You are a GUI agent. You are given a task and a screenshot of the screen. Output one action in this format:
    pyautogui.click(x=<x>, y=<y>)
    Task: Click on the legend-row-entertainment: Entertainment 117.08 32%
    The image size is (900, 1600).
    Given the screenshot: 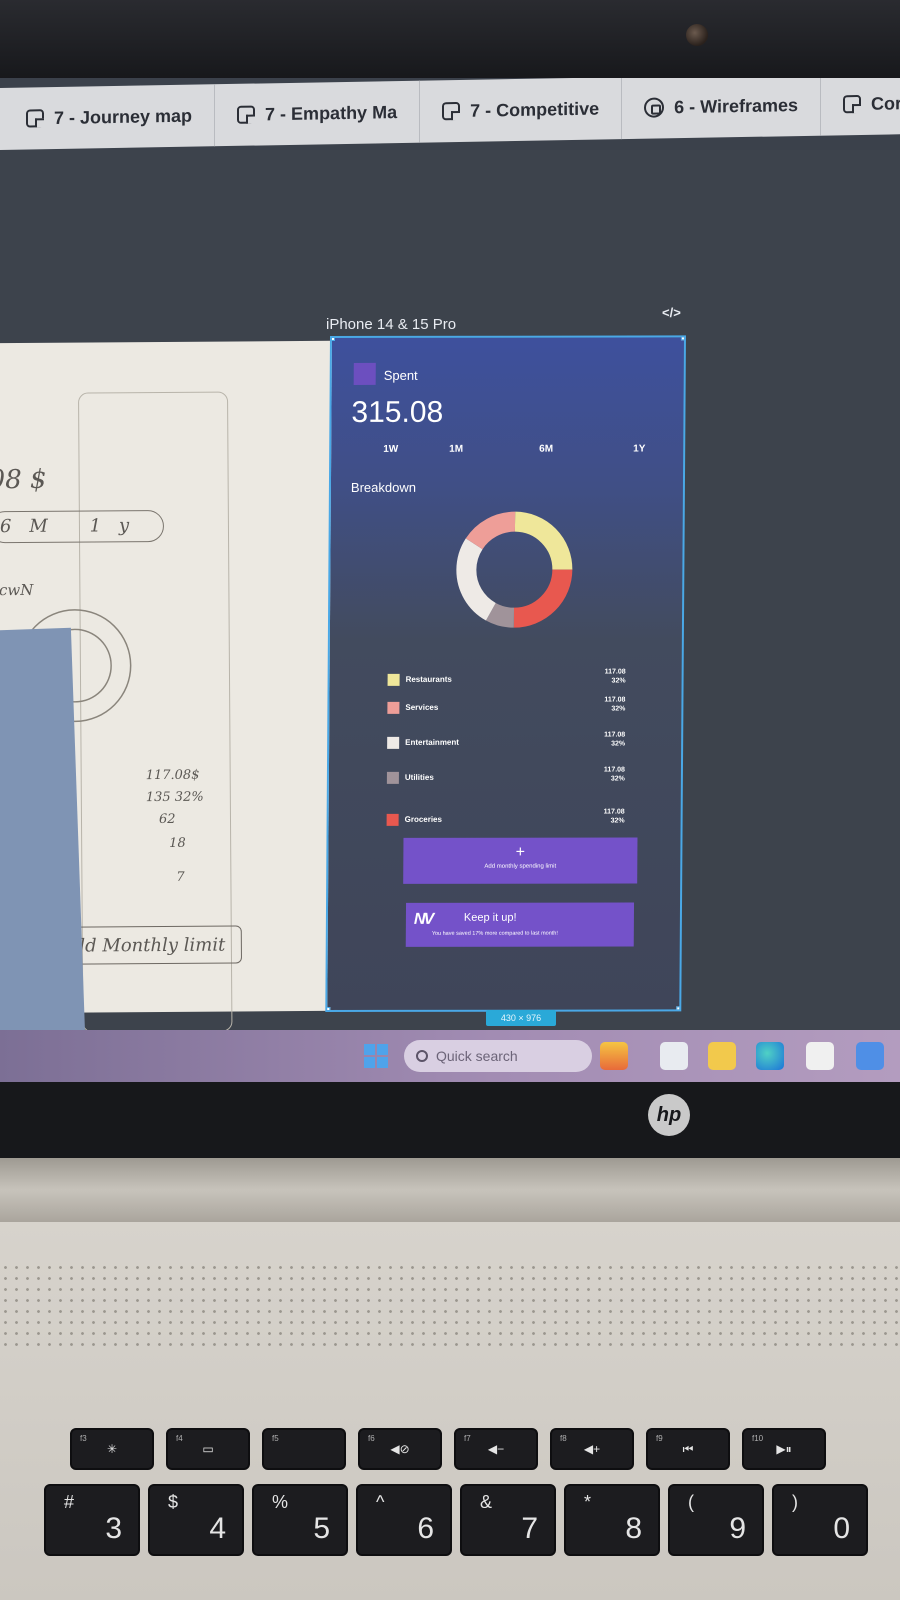 What is the action you would take?
    pyautogui.click(x=507, y=744)
    